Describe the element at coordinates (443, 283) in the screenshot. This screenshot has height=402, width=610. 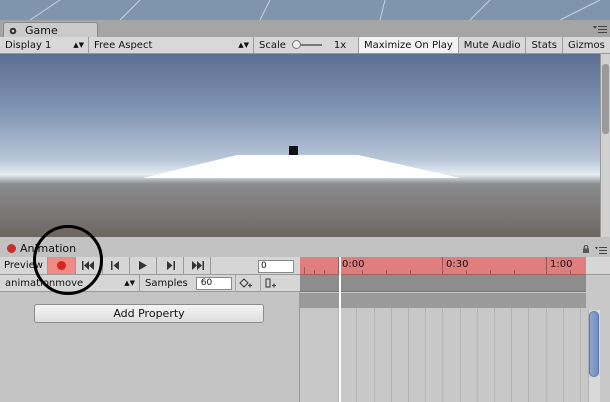
I see `summary-keyframe-row` at that location.